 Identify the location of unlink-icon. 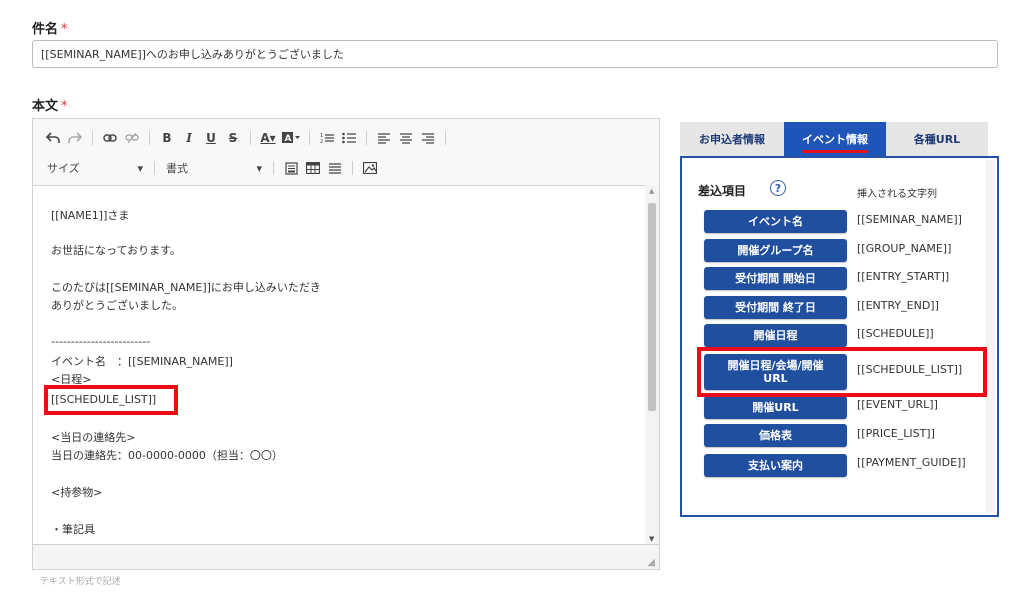
(132, 138).